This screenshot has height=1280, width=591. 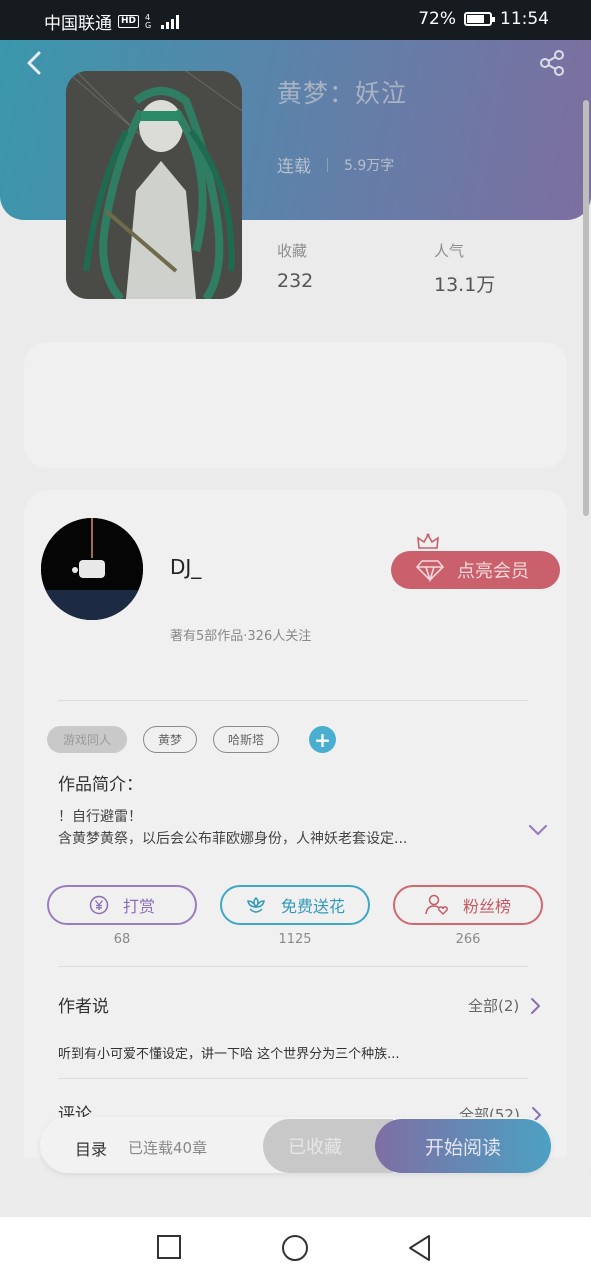 What do you see at coordinates (295, 405) in the screenshot?
I see `banner-card` at bounding box center [295, 405].